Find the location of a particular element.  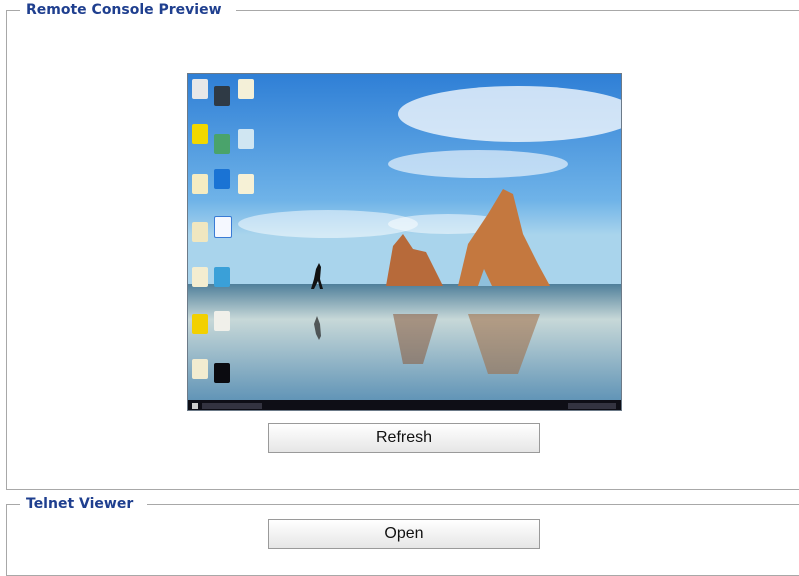

telnet-viewer-title: Telnet Viewer is located at coordinates (80, 504).